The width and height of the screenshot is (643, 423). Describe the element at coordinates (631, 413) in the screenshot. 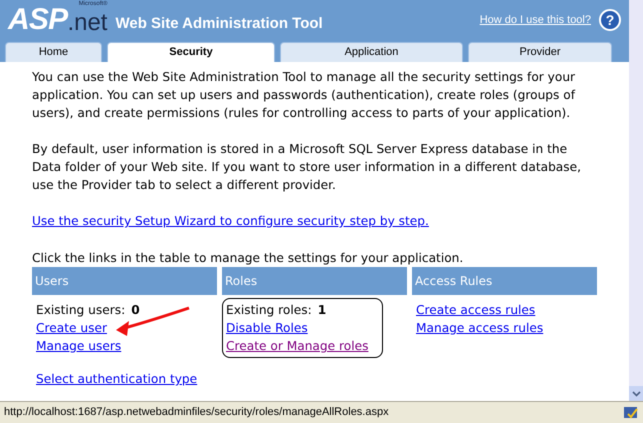

I see `security-icon` at that location.